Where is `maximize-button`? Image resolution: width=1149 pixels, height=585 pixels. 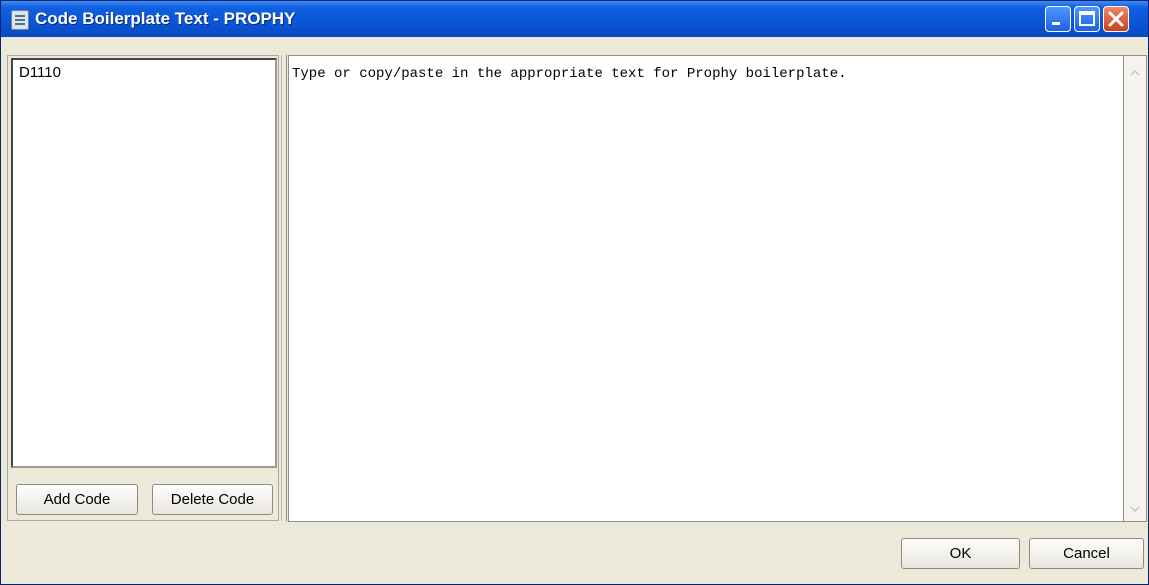
maximize-button is located at coordinates (1087, 19).